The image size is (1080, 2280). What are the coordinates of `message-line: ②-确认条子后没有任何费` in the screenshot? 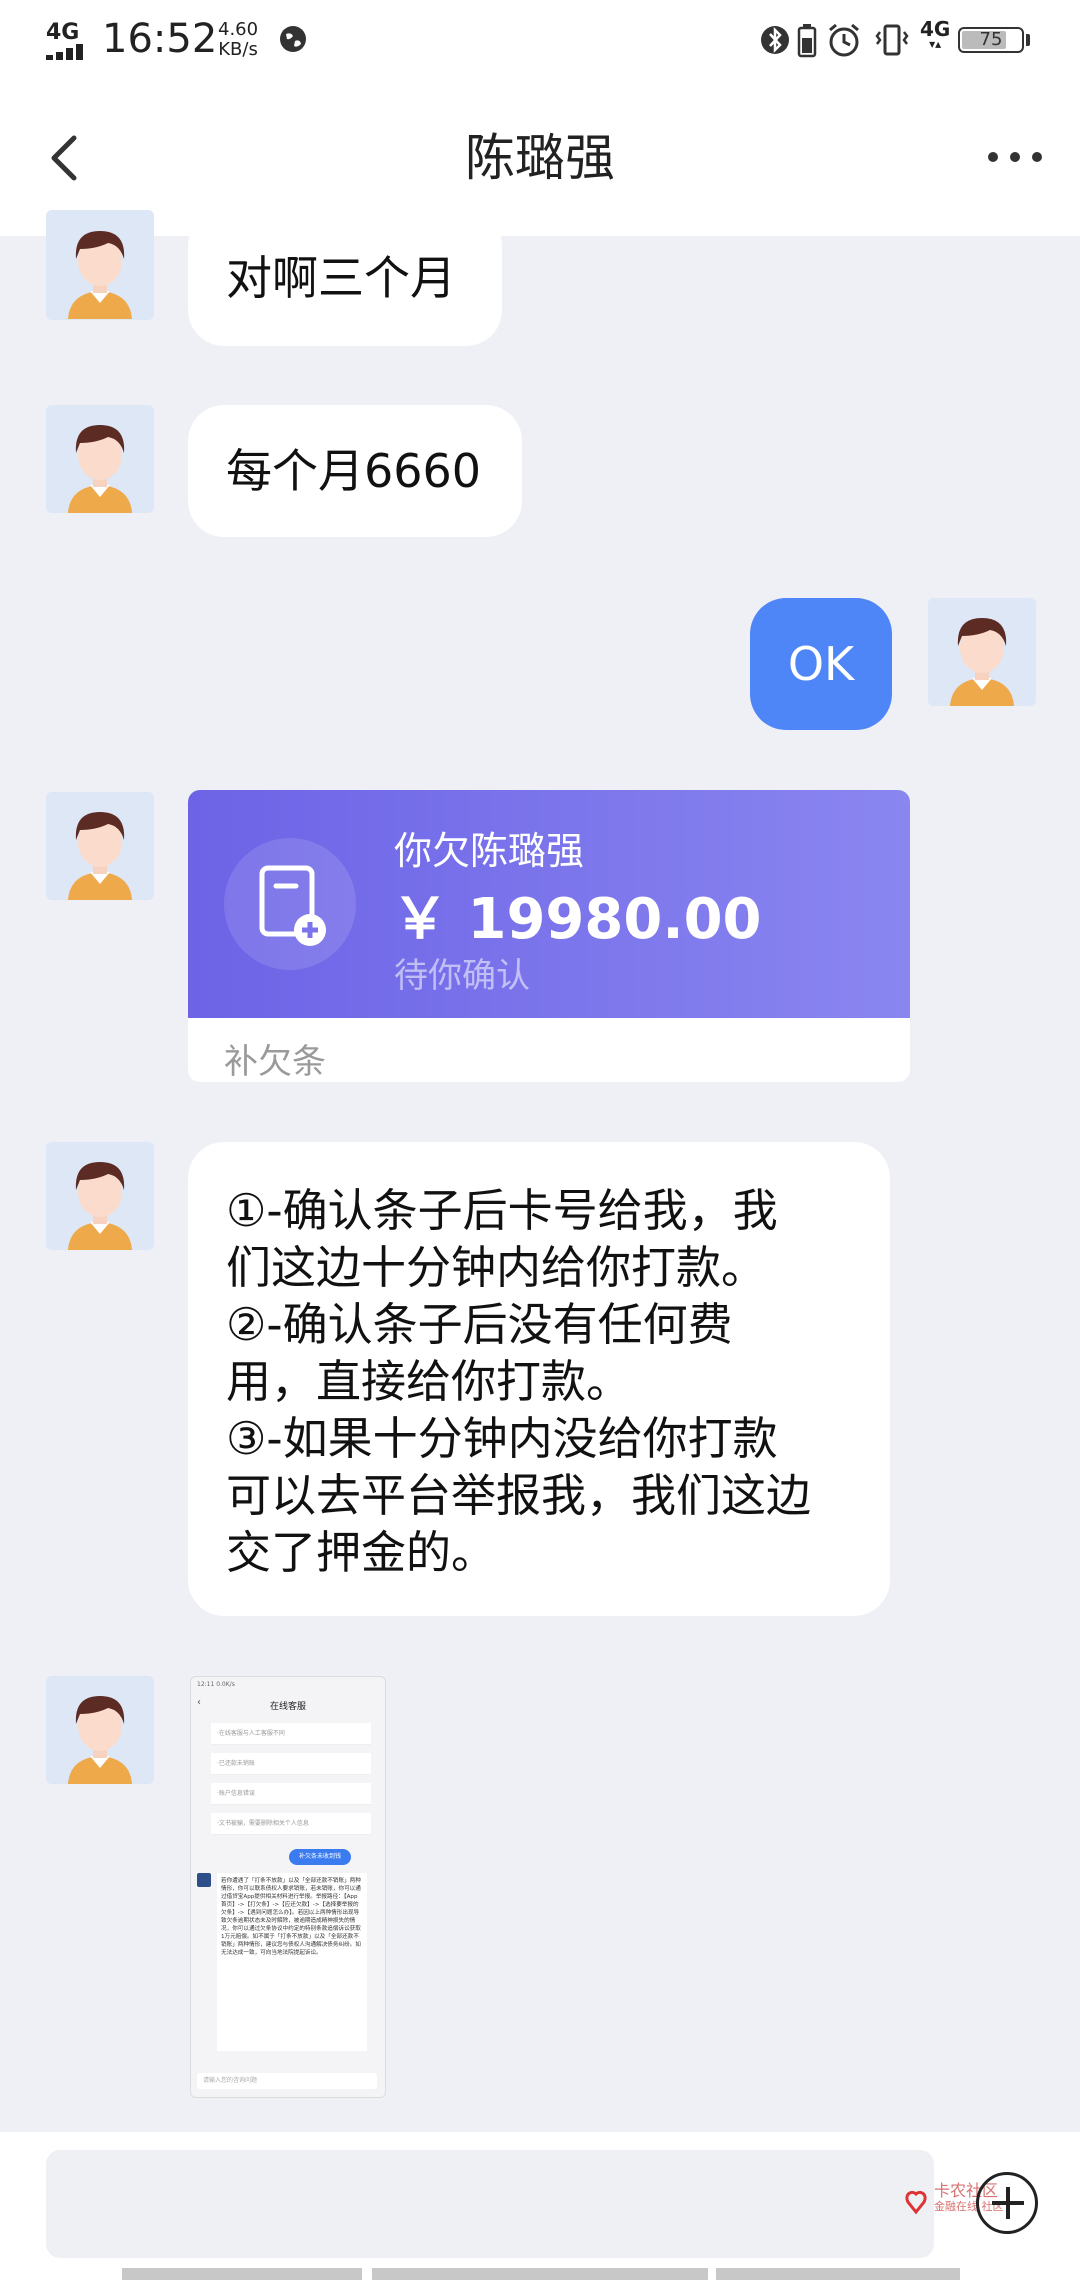 It's located at (479, 1324).